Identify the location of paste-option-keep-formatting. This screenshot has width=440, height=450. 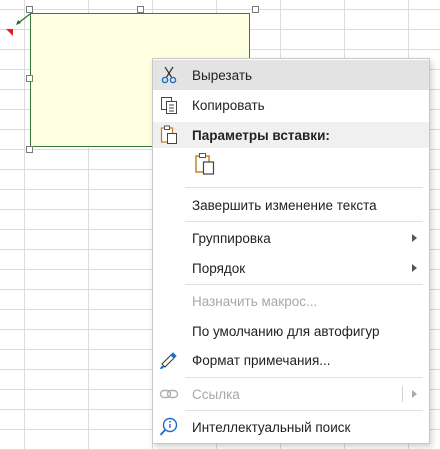
(205, 165).